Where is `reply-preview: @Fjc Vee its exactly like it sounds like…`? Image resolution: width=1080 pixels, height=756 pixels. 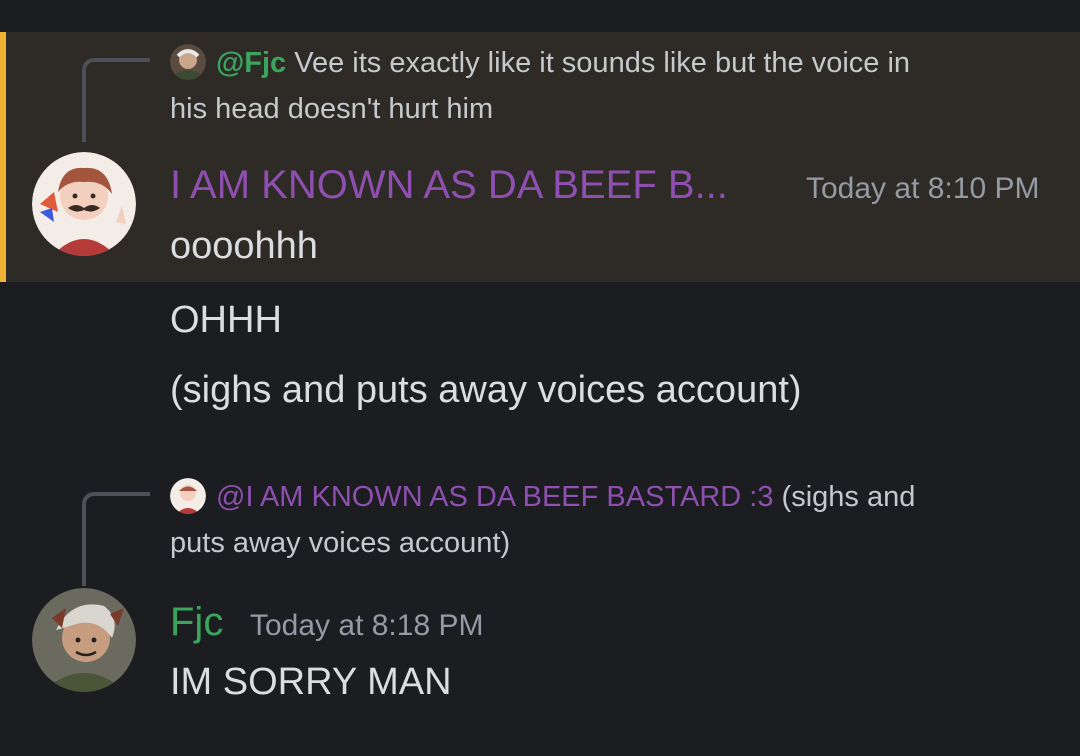 reply-preview: @Fjc Vee its exactly like it sounds like… is located at coordinates (600, 86).